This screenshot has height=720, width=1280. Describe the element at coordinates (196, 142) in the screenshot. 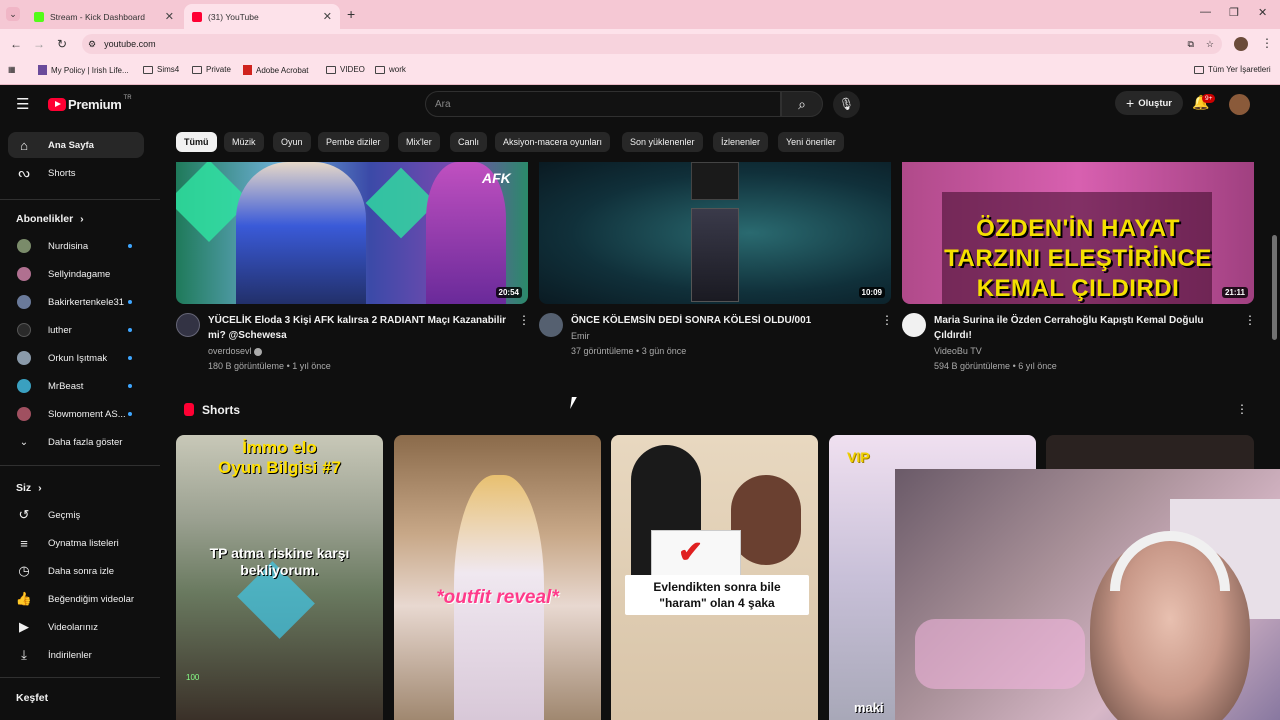

I see `chip-all: Tümü` at that location.